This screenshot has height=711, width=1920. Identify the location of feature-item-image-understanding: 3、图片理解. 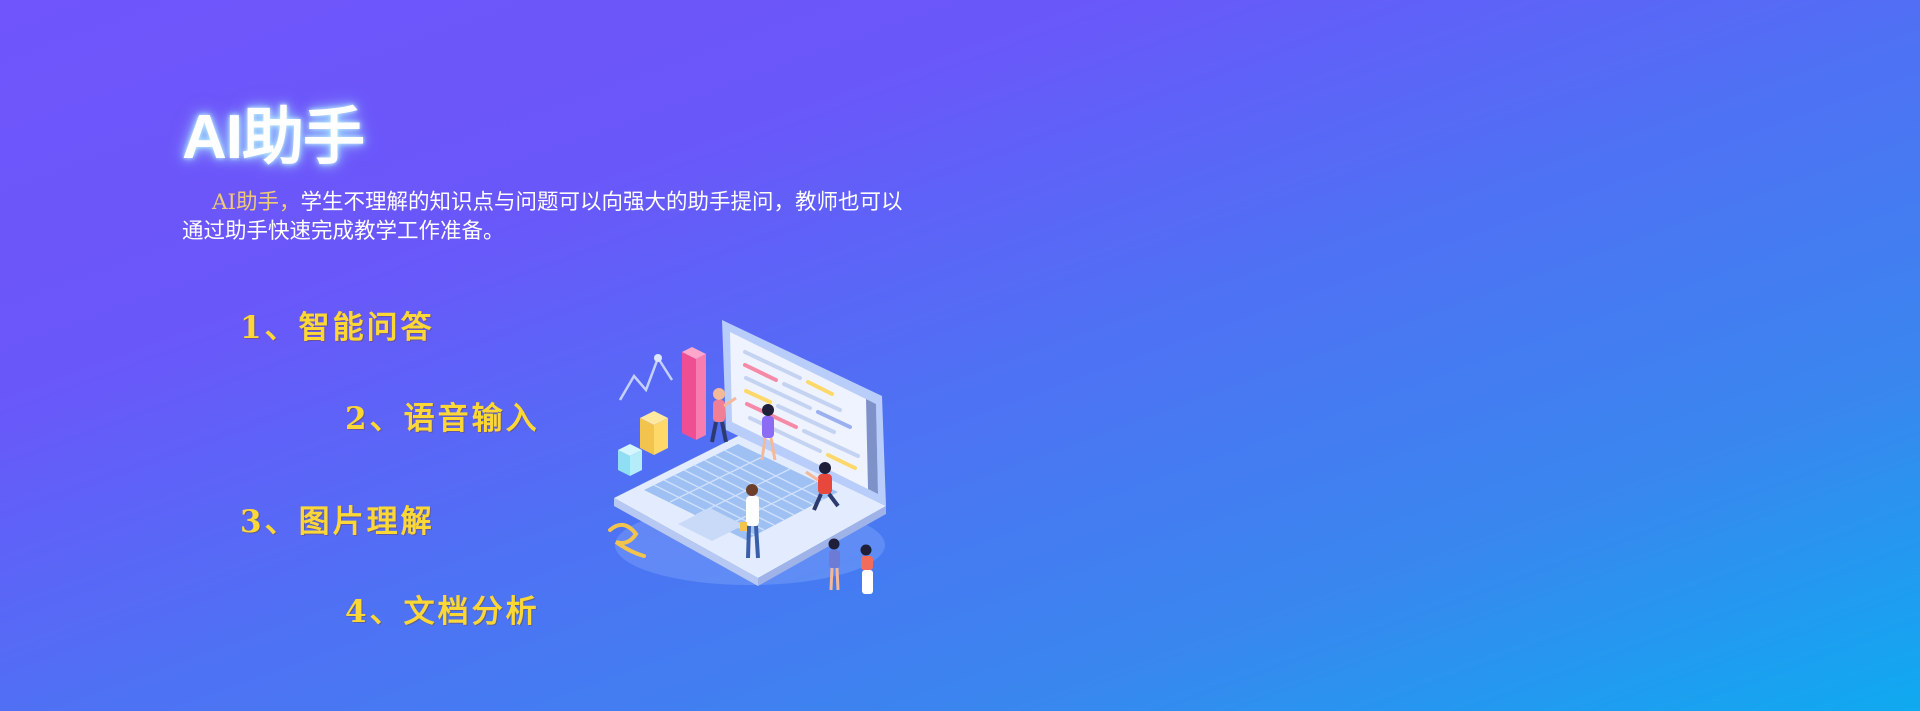
(337, 522).